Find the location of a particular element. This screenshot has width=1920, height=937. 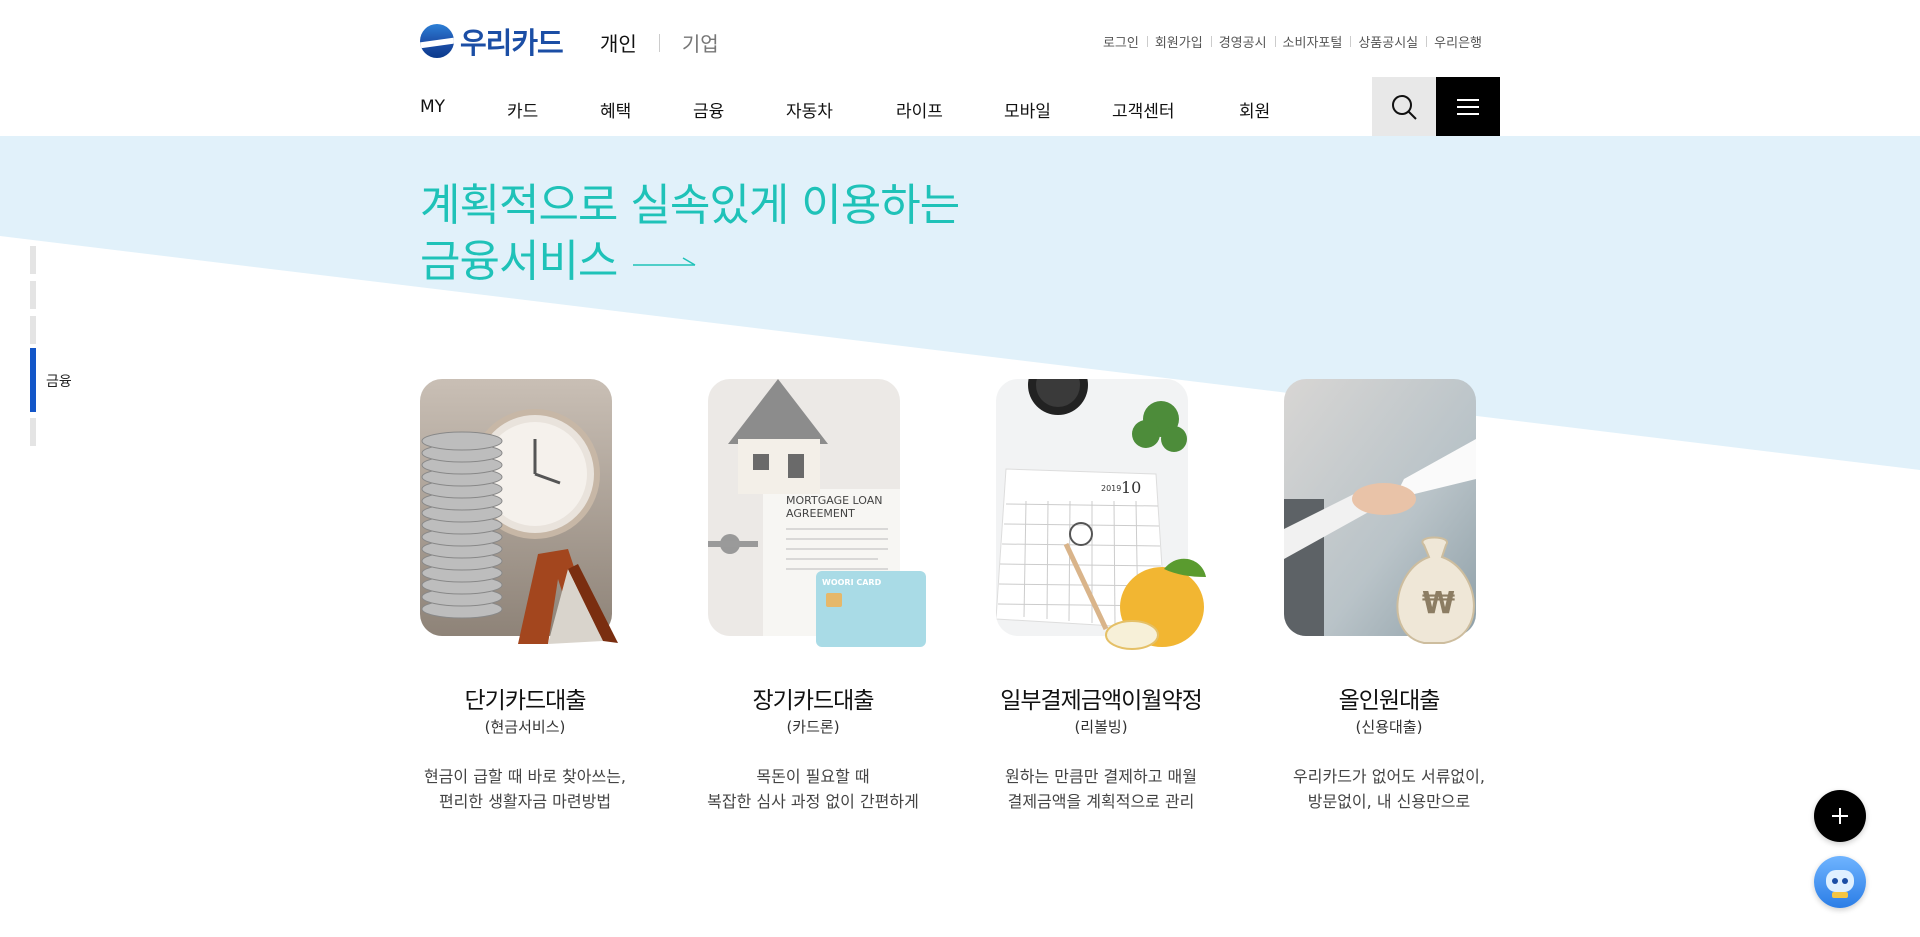

card-title: 올인원대출 is located at coordinates (1389, 698).